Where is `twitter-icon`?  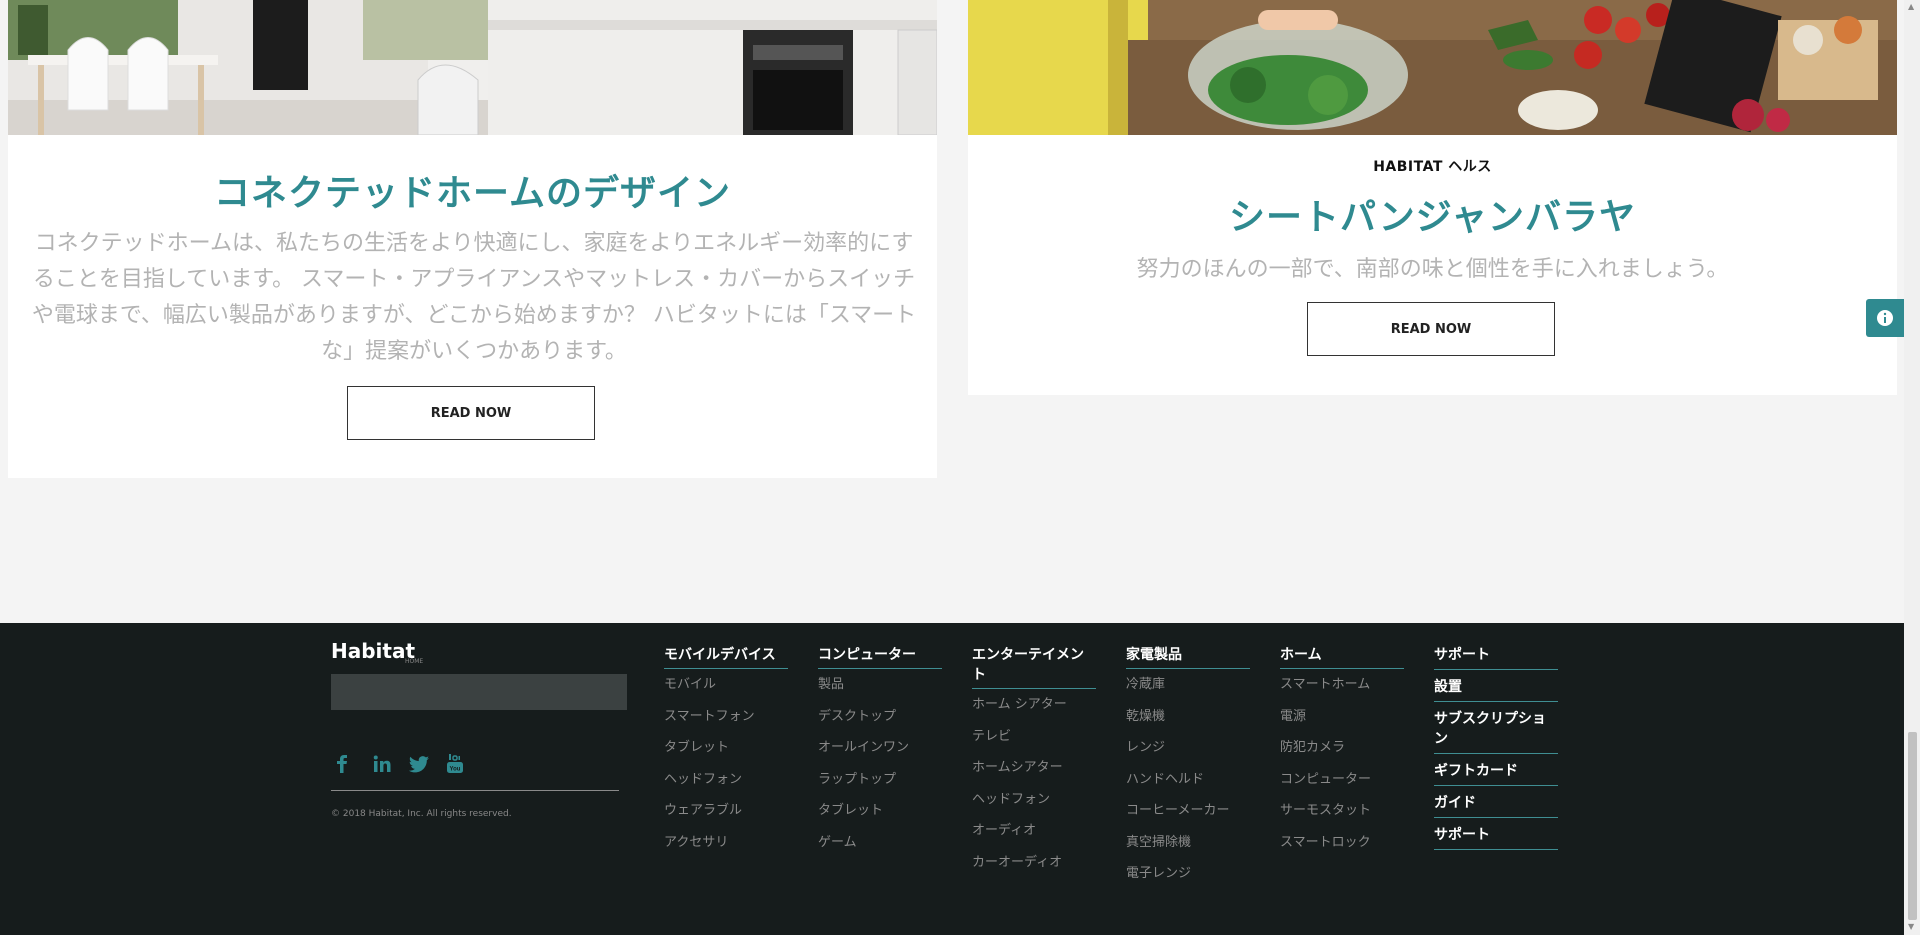 twitter-icon is located at coordinates (419, 763).